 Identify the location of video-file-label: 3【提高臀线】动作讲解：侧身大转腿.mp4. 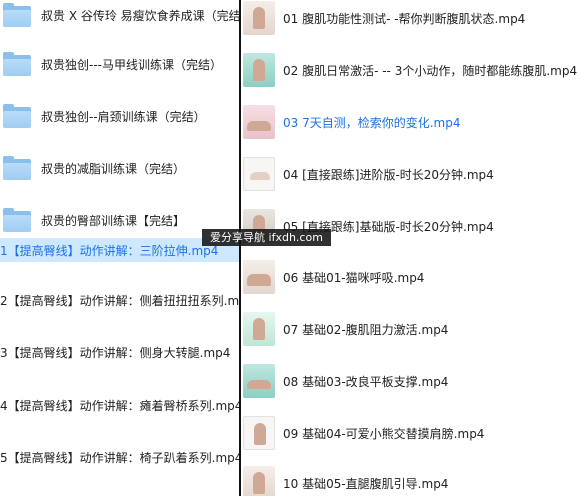
(115, 352).